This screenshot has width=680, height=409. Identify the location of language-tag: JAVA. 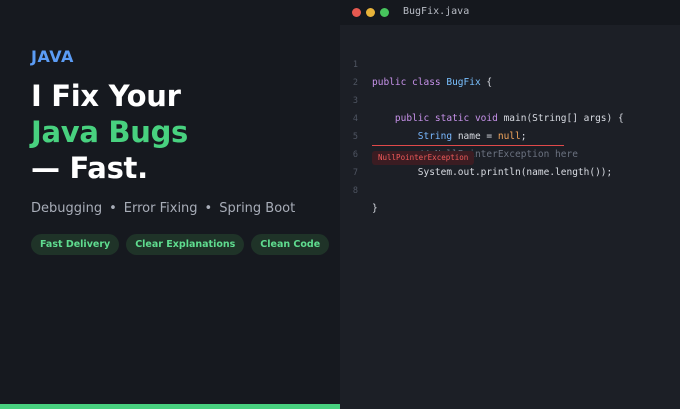
(52, 56).